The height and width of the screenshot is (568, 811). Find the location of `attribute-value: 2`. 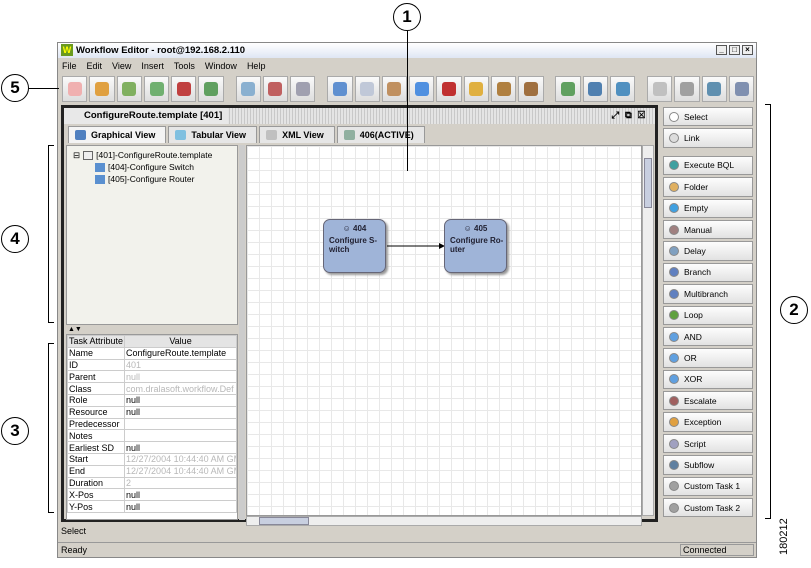

attribute-value: 2 is located at coordinates (181, 483).